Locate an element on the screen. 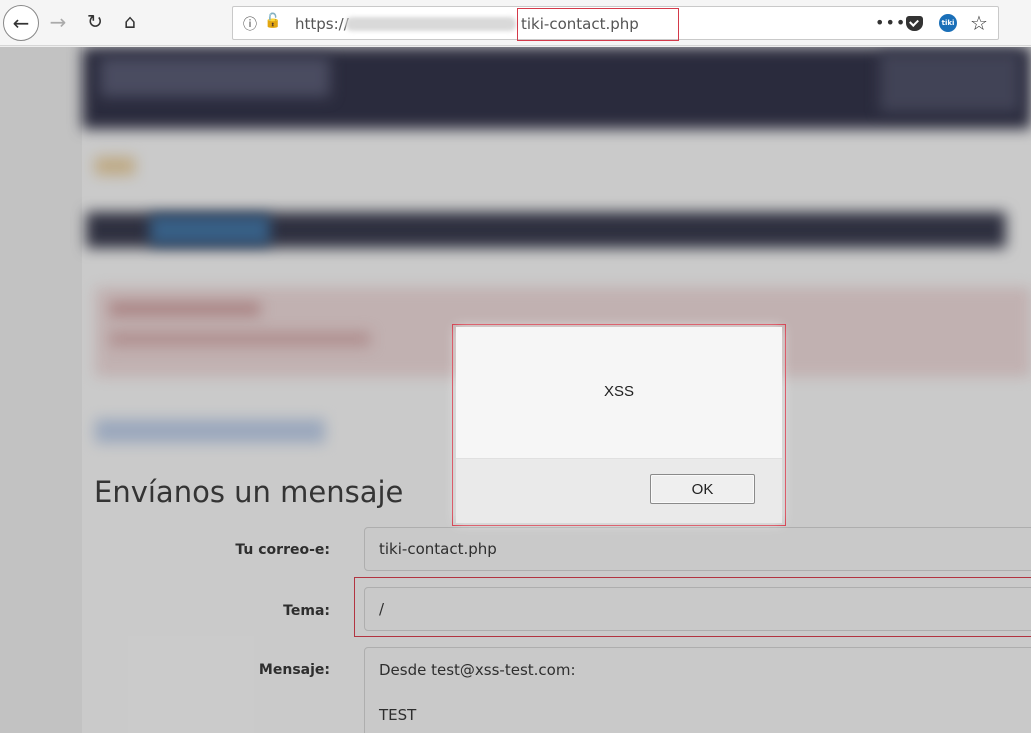  home-icon: ⌂ is located at coordinates (130, 22).